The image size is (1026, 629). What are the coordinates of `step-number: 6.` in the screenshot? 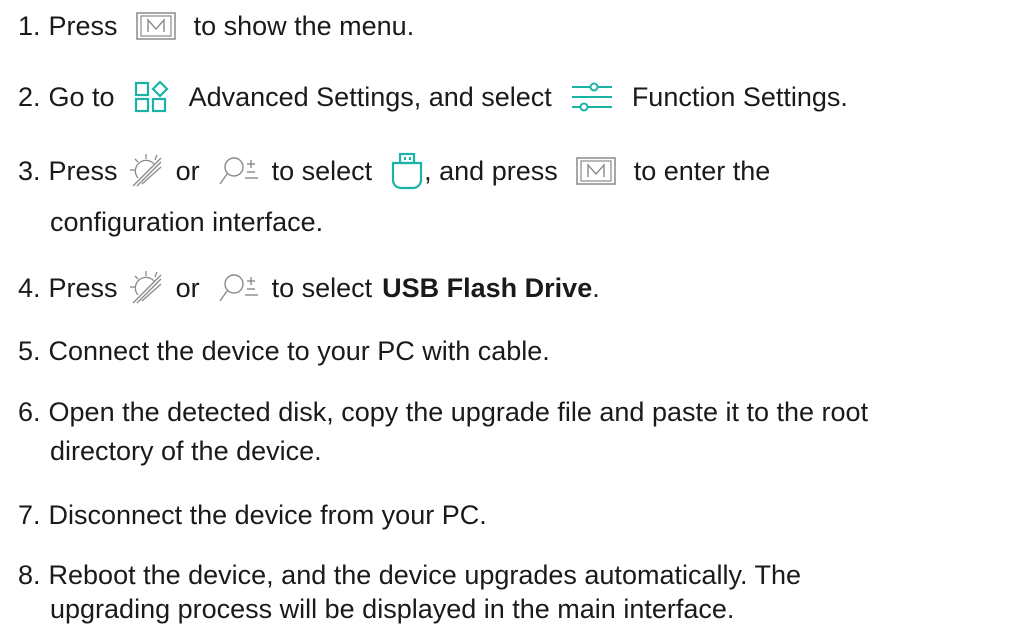 It's located at (29, 412).